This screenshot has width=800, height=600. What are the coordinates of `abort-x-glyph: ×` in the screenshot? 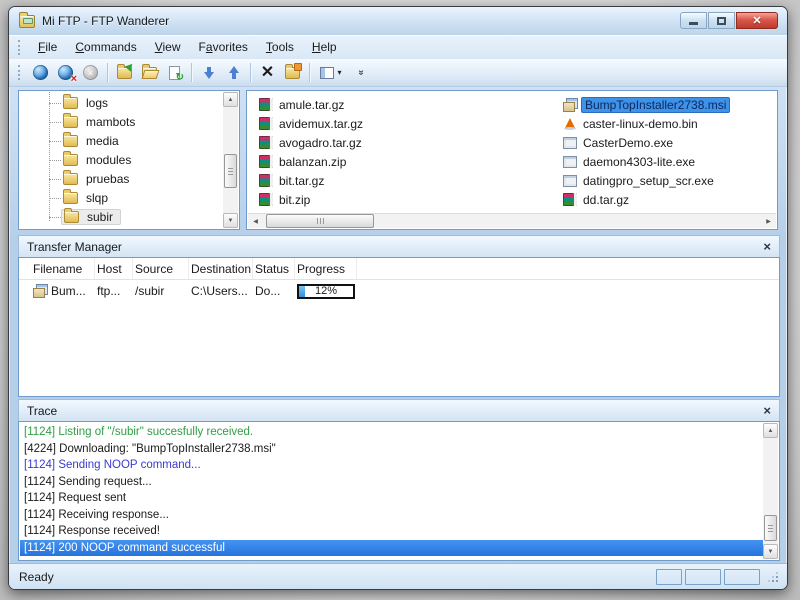 It's located at (90, 72).